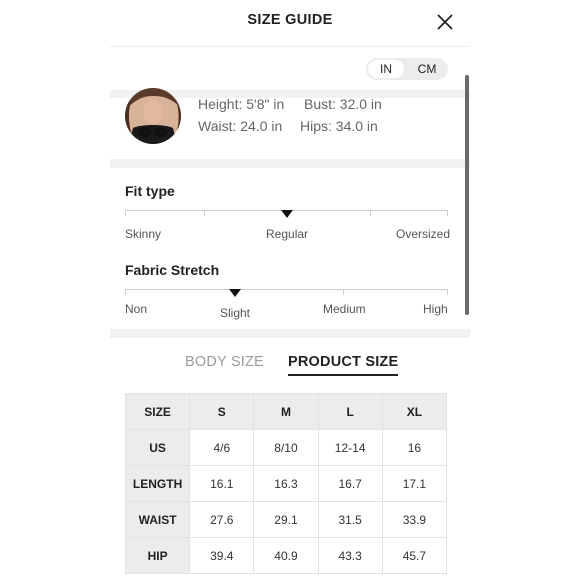  What do you see at coordinates (414, 447) in the screenshot?
I see `table-cell: 16` at bounding box center [414, 447].